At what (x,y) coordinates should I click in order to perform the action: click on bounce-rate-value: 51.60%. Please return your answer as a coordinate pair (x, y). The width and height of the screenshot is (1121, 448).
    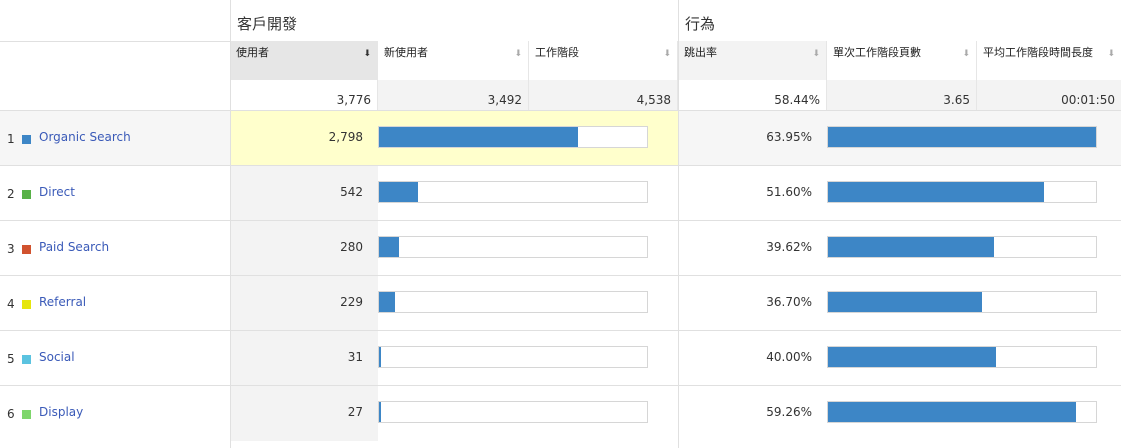
    Looking at the image, I should click on (789, 192).